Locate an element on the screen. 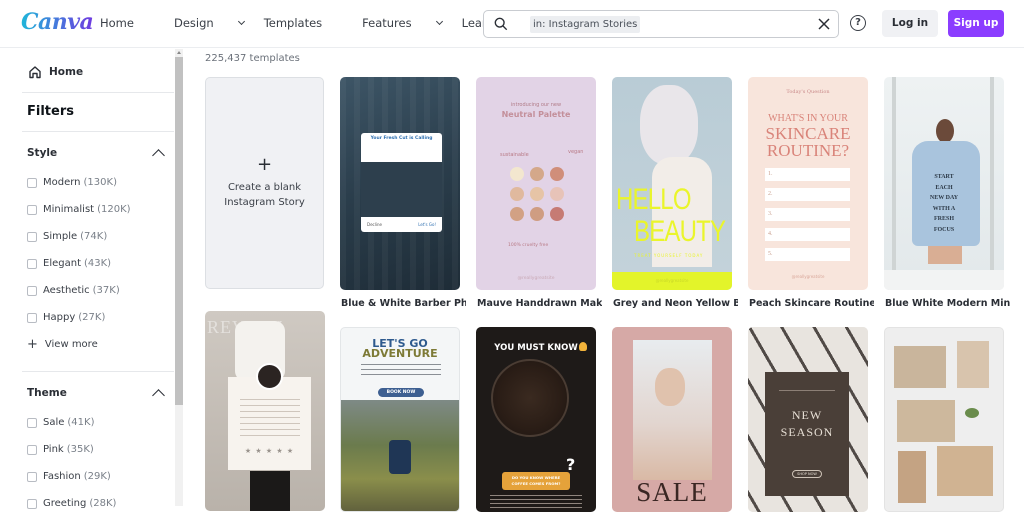 This screenshot has height=512, width=1024. nav-features: Features is located at coordinates (402, 23).